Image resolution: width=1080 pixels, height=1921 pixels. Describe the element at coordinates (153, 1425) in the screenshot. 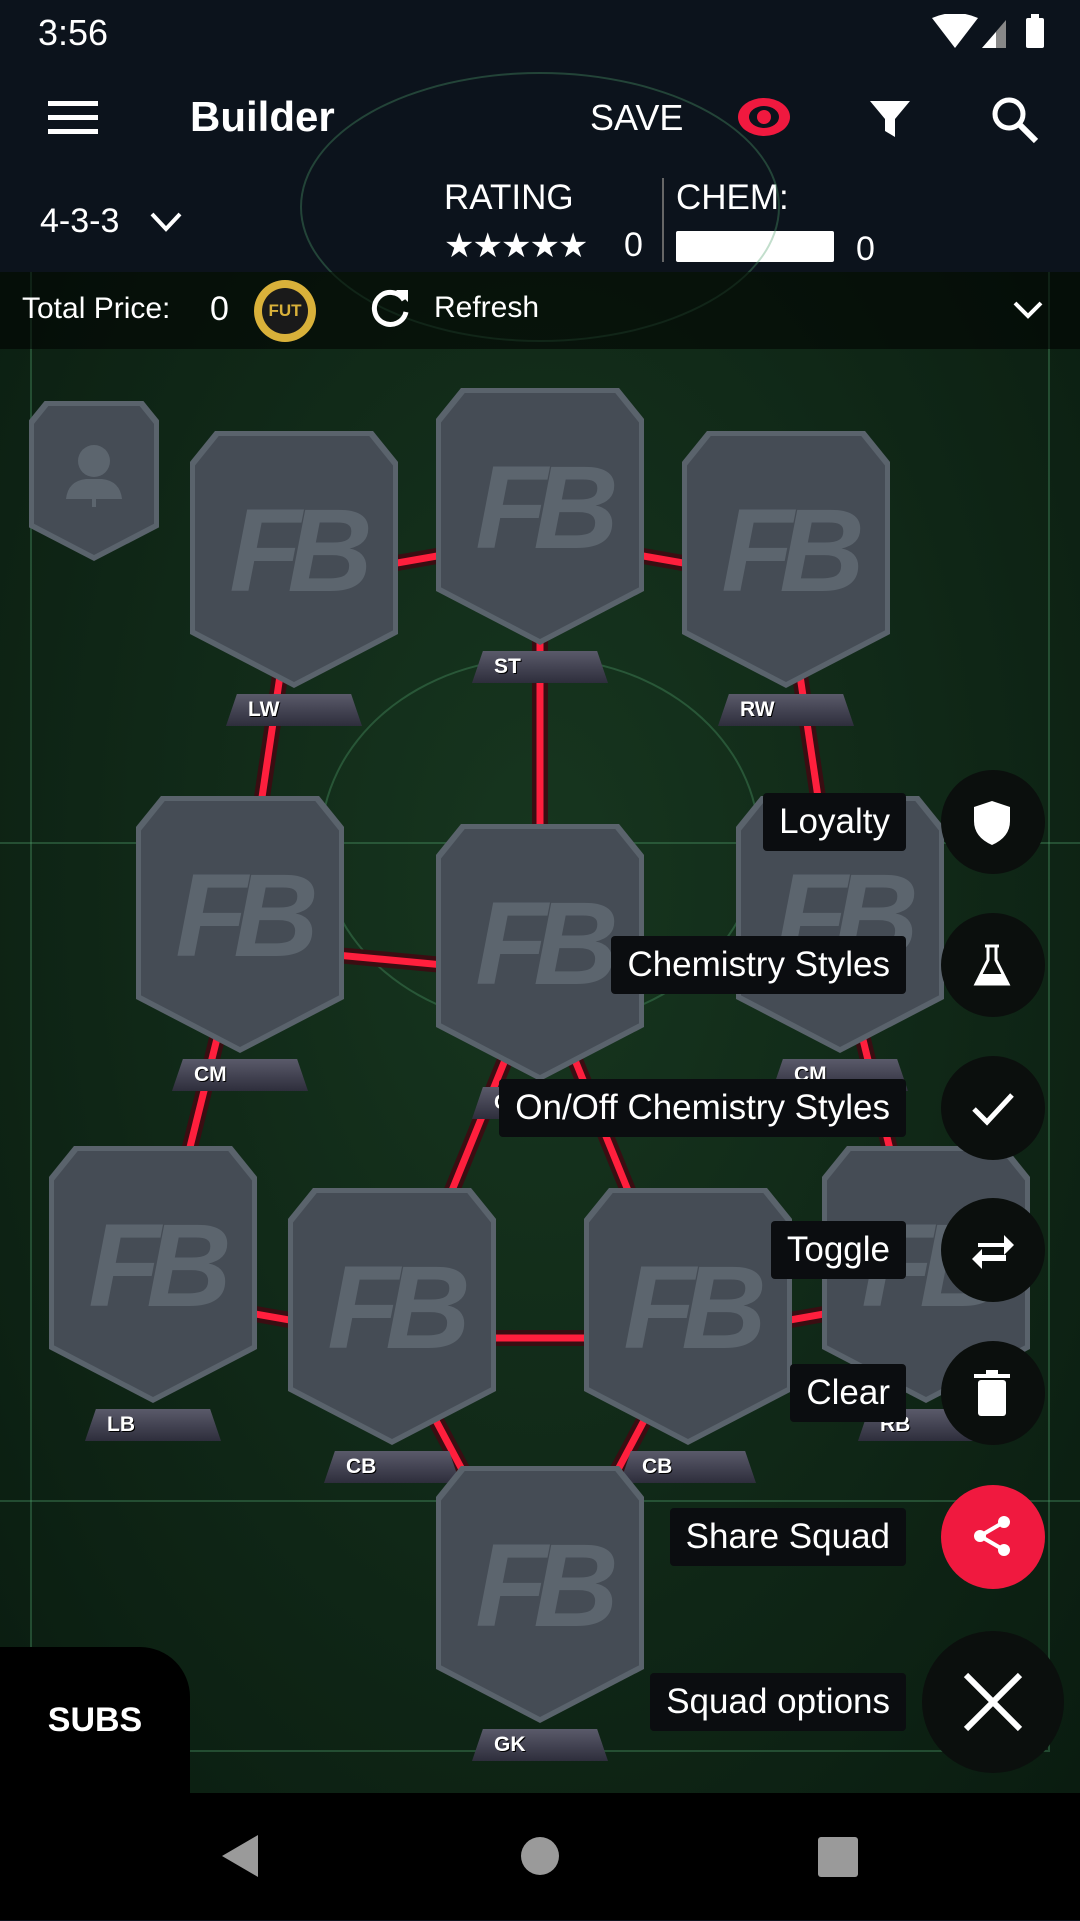

I see `position-label: LB` at that location.